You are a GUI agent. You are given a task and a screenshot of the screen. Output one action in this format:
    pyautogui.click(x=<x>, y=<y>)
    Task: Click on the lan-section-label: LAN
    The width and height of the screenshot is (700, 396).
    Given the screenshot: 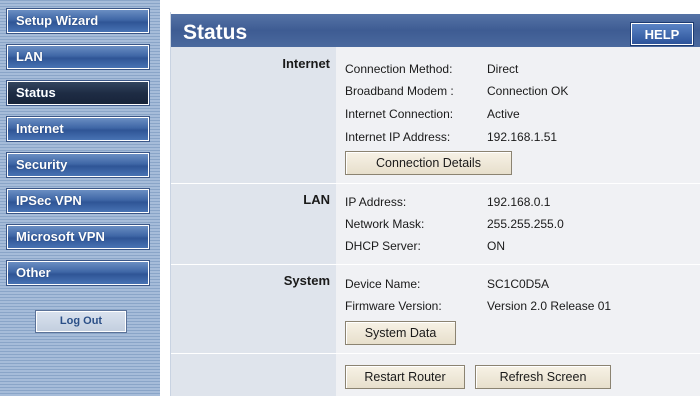 What is the action you would take?
    pyautogui.click(x=316, y=199)
    